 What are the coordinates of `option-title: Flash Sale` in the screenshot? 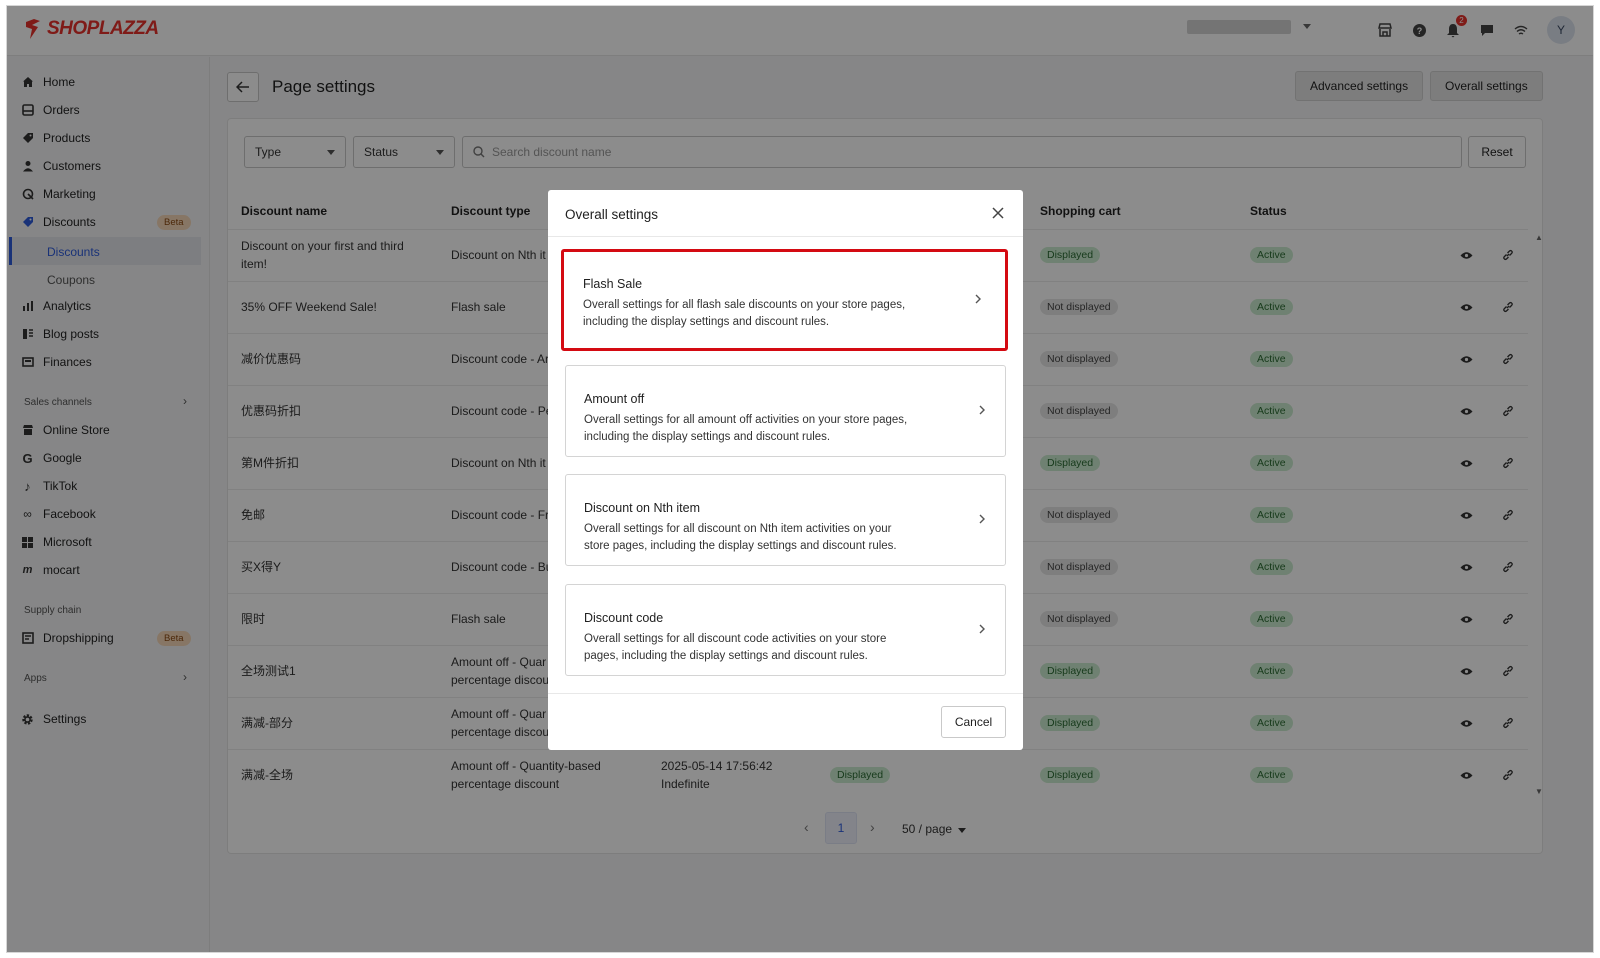 It's located at (613, 284).